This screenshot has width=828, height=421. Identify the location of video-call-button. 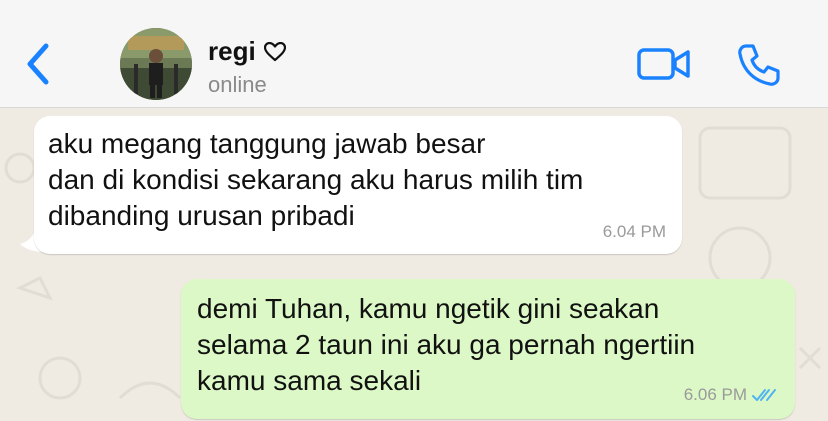
(664, 64).